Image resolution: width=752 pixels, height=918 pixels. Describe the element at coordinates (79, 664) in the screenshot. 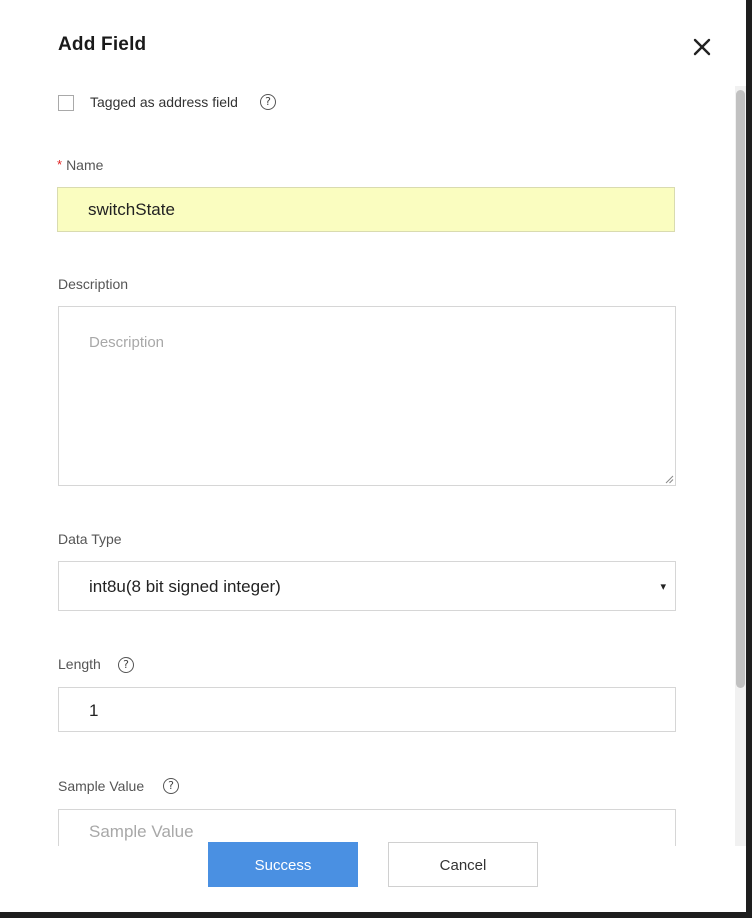

I see `length-label: Length` at that location.